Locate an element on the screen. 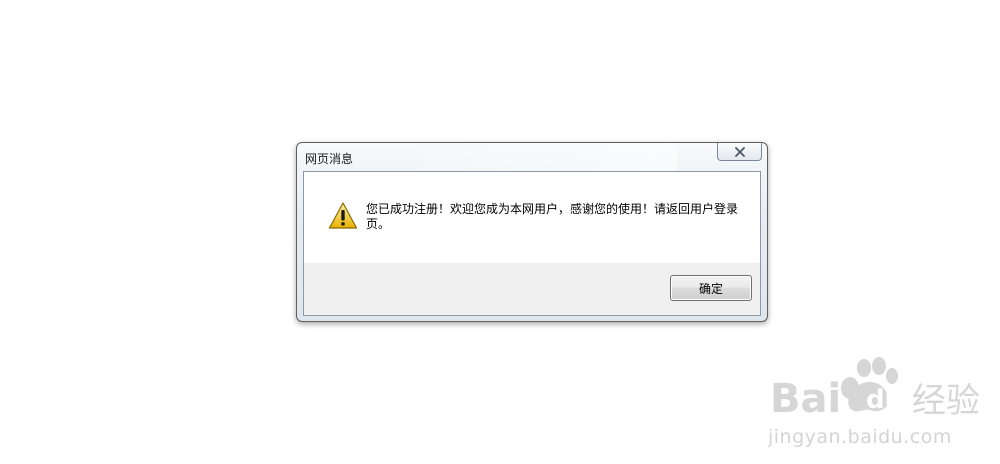  dialog-titlebar: 网页消息 is located at coordinates (532, 157).